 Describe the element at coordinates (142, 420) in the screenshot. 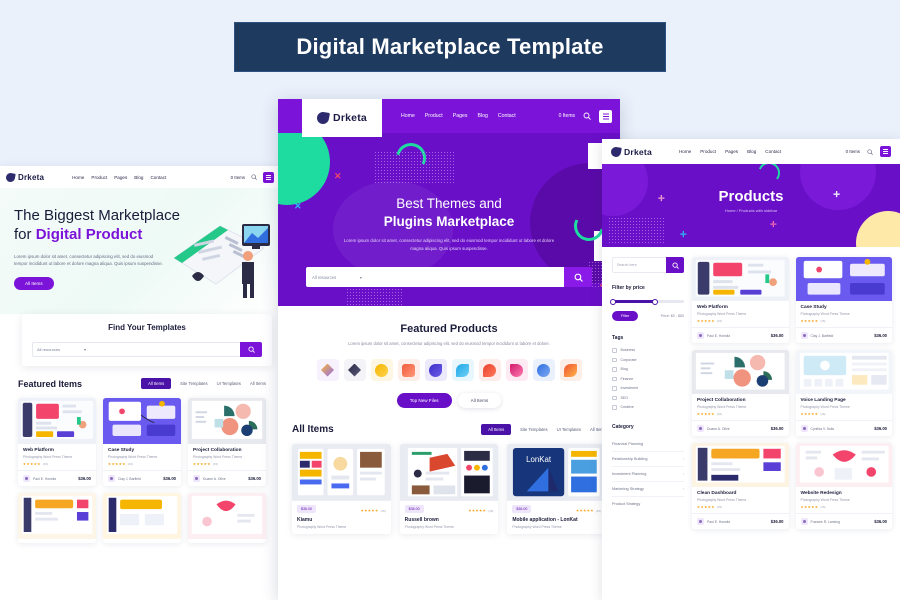

I see `case-study-art` at that location.